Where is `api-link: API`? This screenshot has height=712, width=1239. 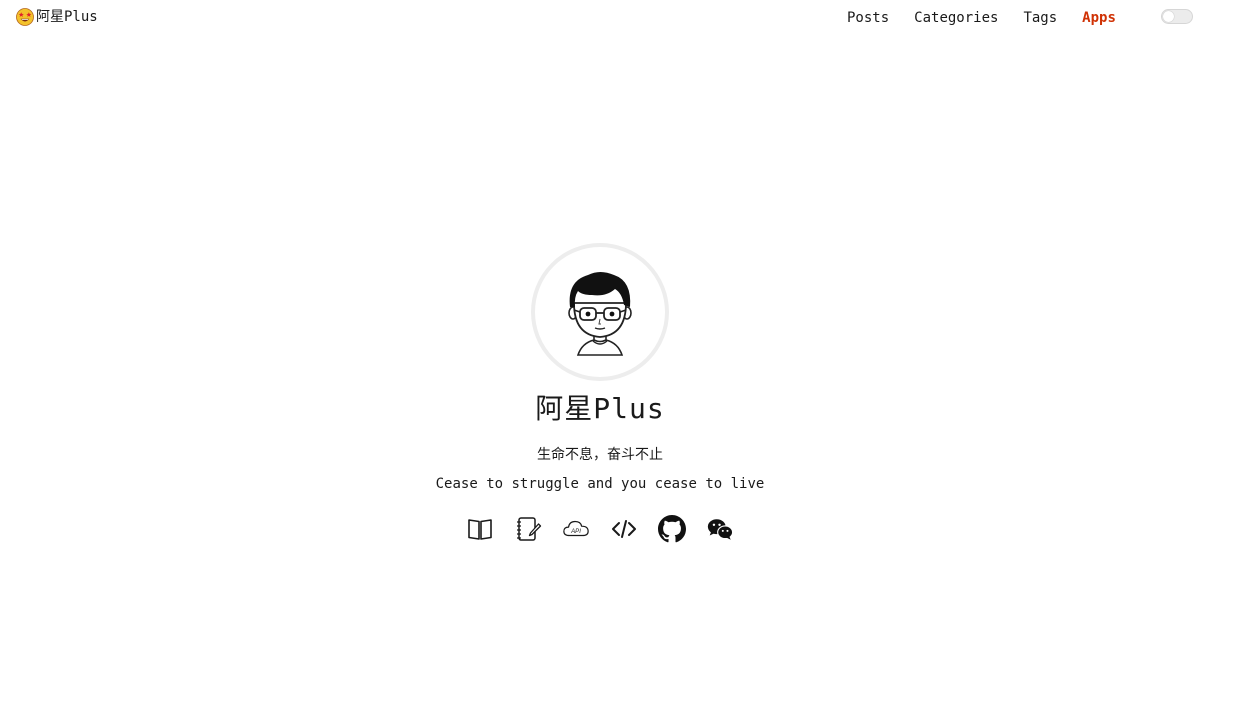
api-link: API is located at coordinates (576, 529).